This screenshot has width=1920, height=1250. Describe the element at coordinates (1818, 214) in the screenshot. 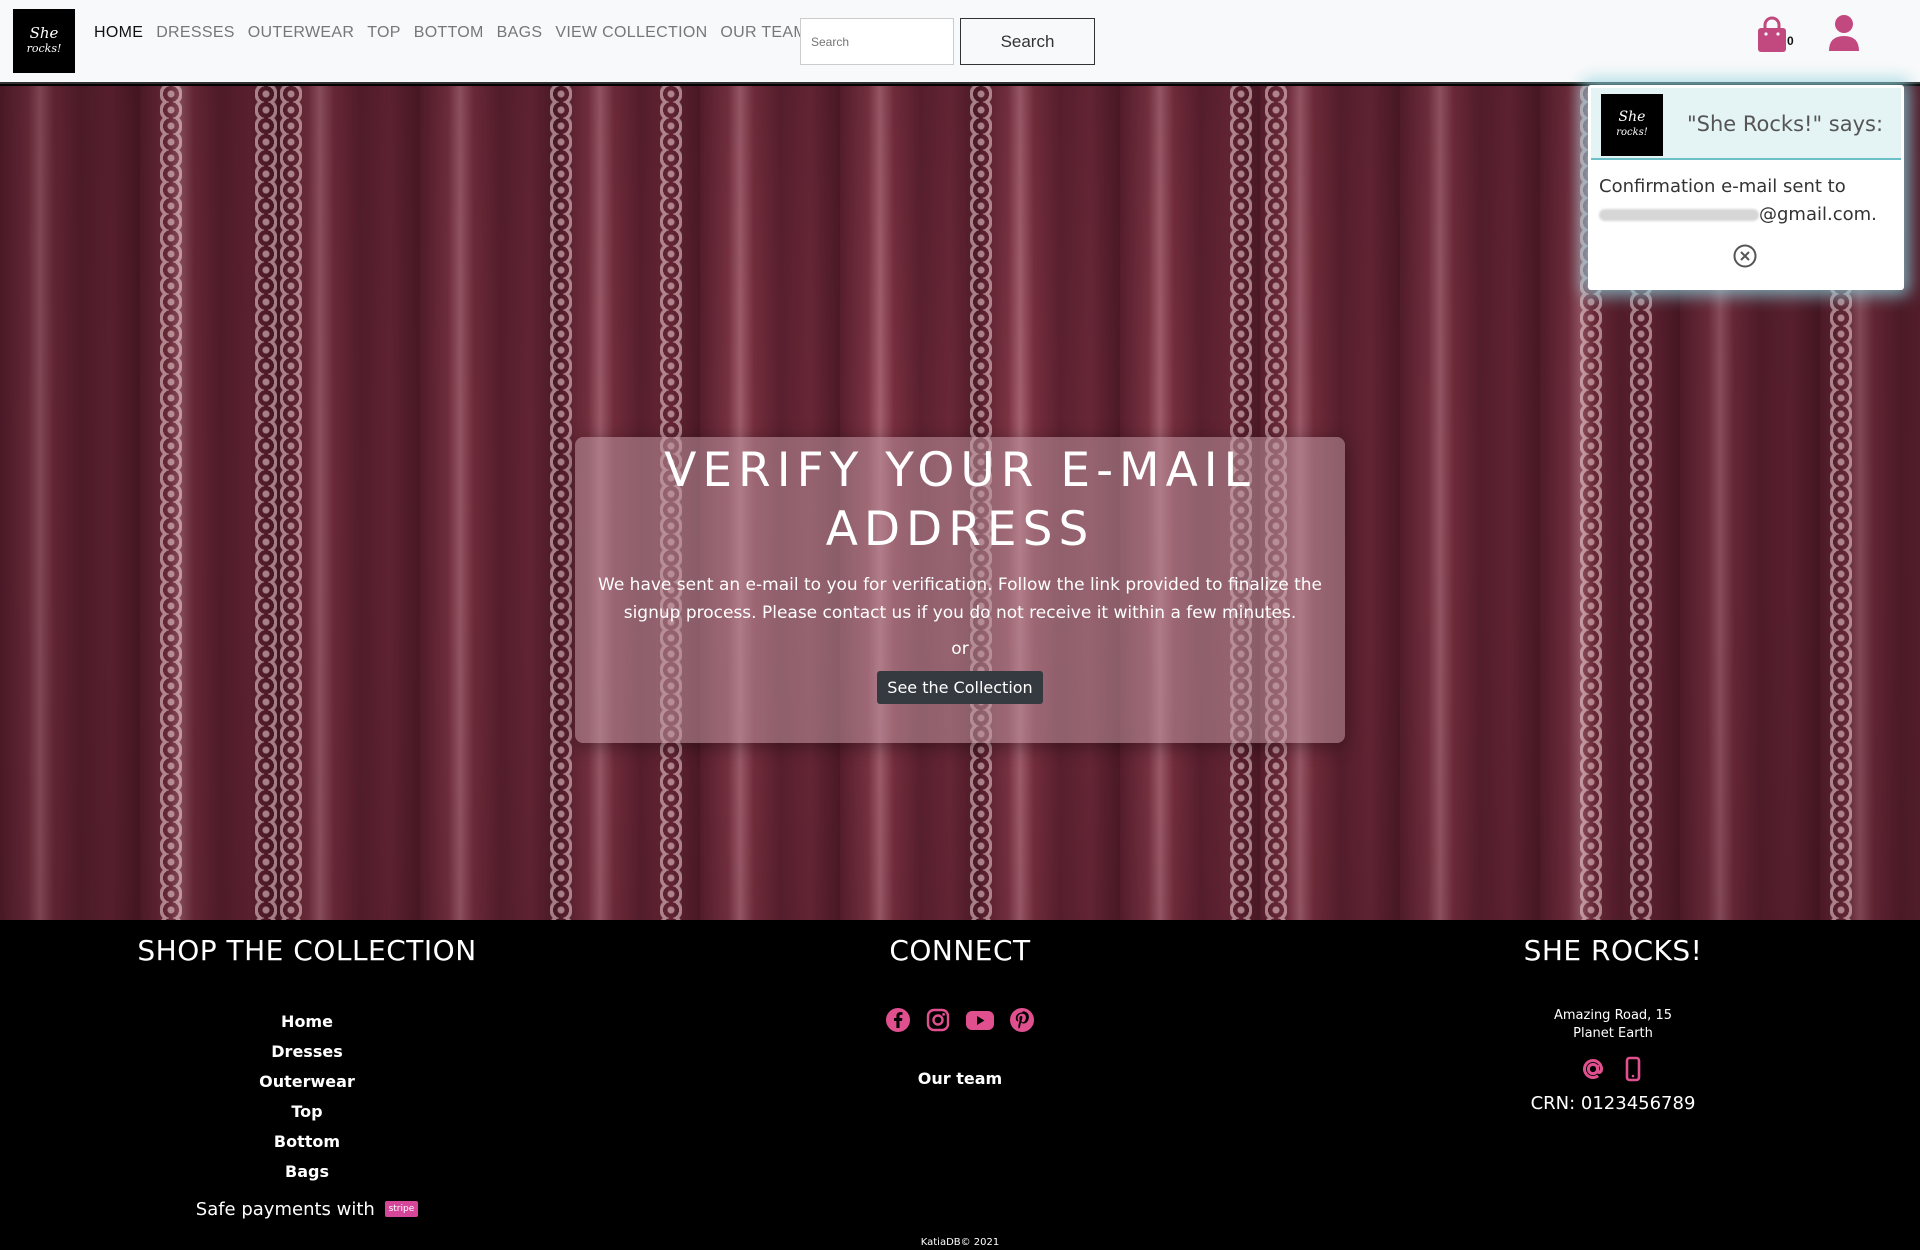

I see `toast-email-suffix: @gmail.com.` at that location.